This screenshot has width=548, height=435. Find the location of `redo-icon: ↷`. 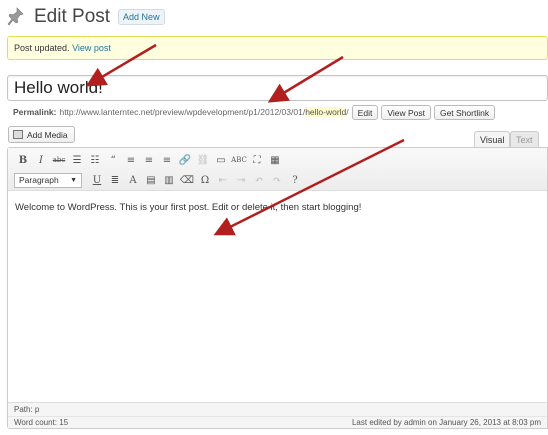

redo-icon: ↷ is located at coordinates (277, 180).